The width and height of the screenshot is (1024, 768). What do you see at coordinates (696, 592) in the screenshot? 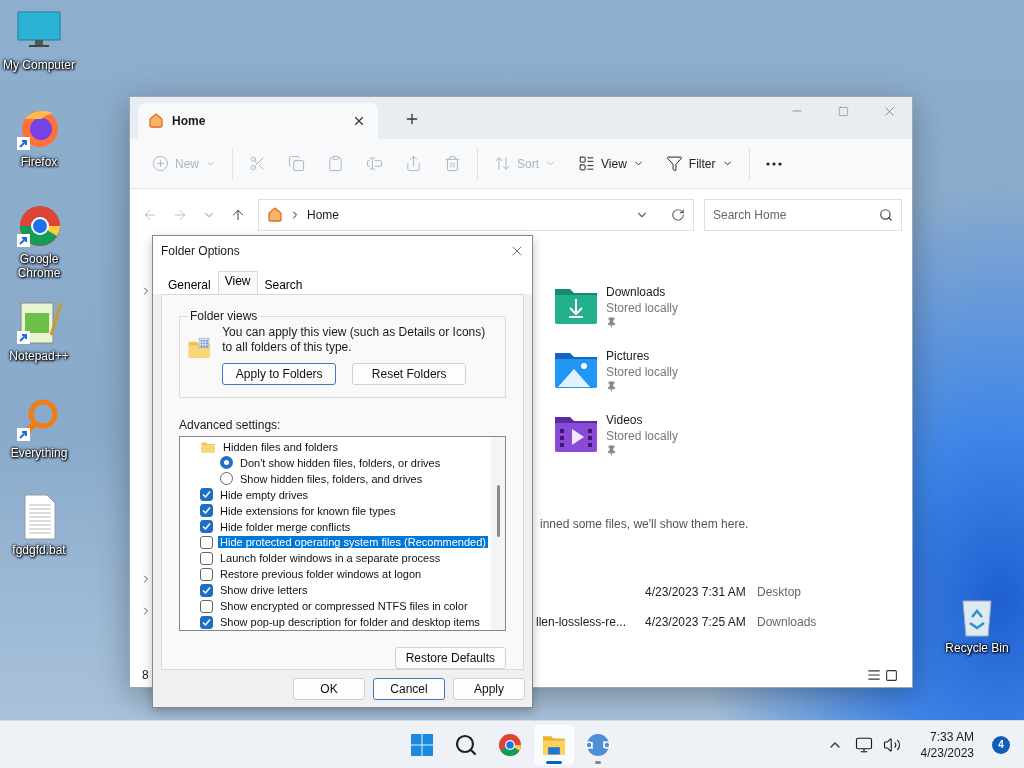
I see `date-cell-text: 4/23/2023 7:31 AM` at bounding box center [696, 592].